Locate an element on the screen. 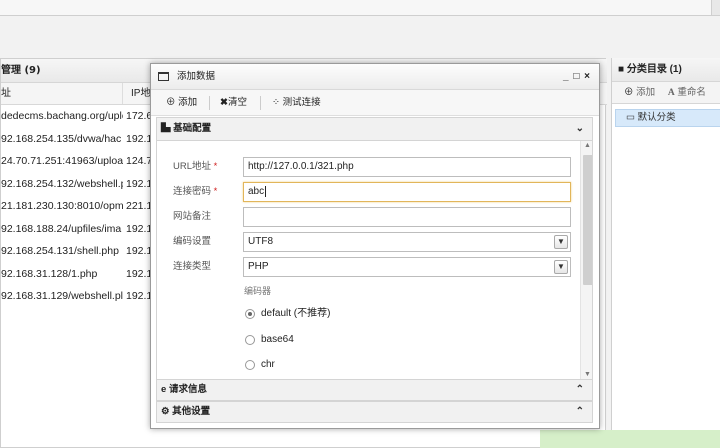 This screenshot has width=720, height=448. folder-icon: ■ is located at coordinates (621, 69).